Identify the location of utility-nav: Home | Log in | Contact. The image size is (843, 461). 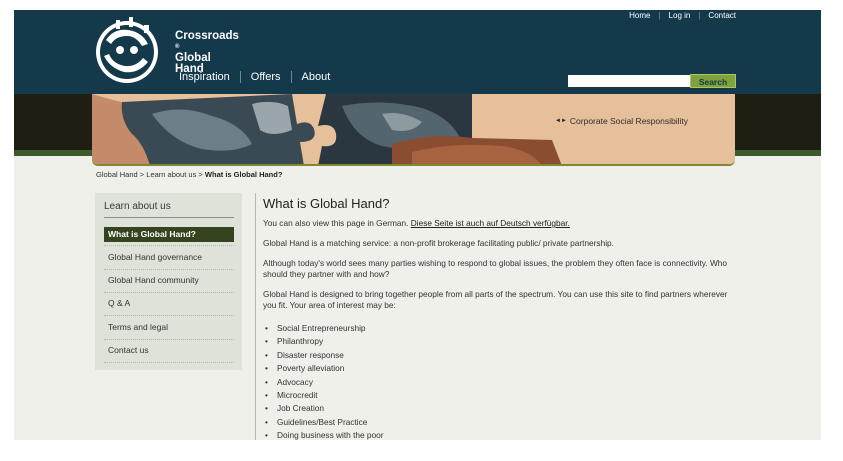
(682, 15).